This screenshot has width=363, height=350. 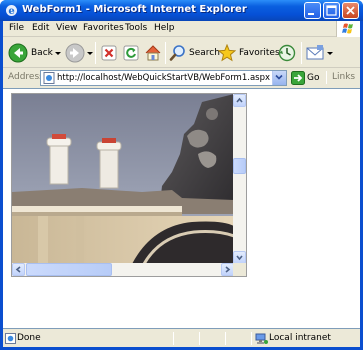 I want to click on mail-button, so click(x=319, y=53).